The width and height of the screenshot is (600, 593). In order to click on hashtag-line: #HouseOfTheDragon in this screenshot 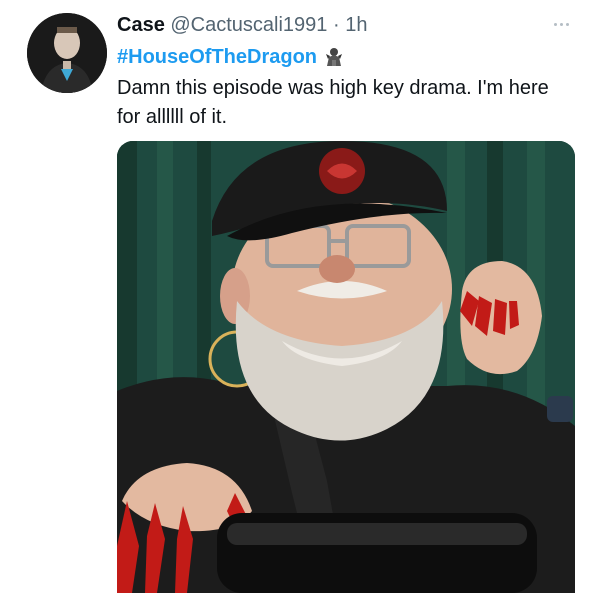, I will do `click(231, 57)`.